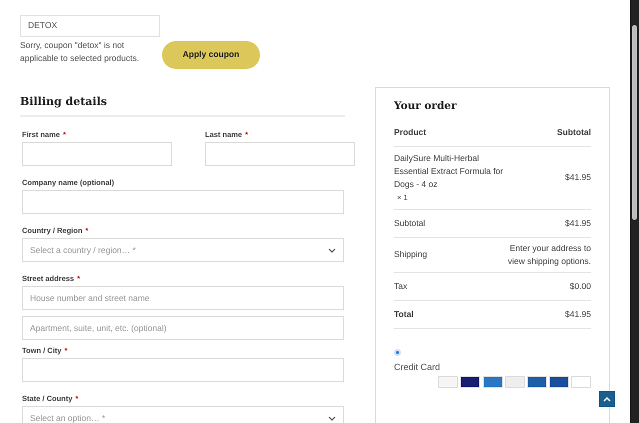 Image resolution: width=639 pixels, height=423 pixels. Describe the element at coordinates (90, 26) in the screenshot. I see `coupon-field: DETOX` at that location.